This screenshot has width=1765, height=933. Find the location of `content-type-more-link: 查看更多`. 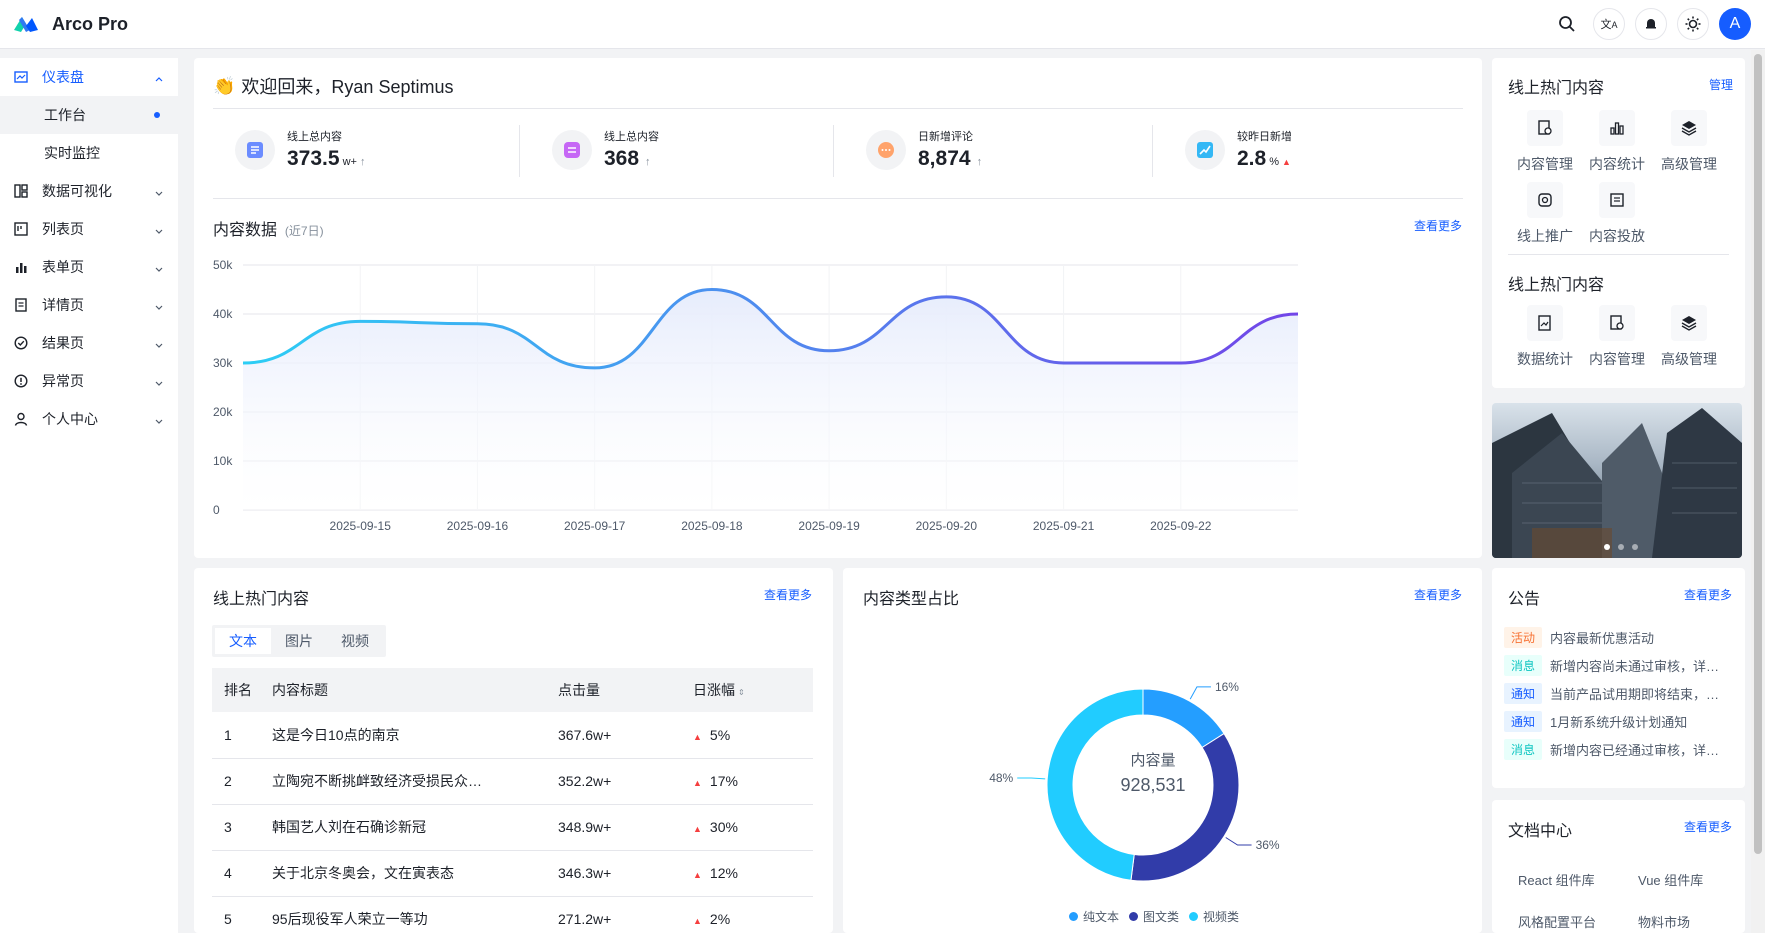

content-type-more-link: 查看更多 is located at coordinates (1438, 594).